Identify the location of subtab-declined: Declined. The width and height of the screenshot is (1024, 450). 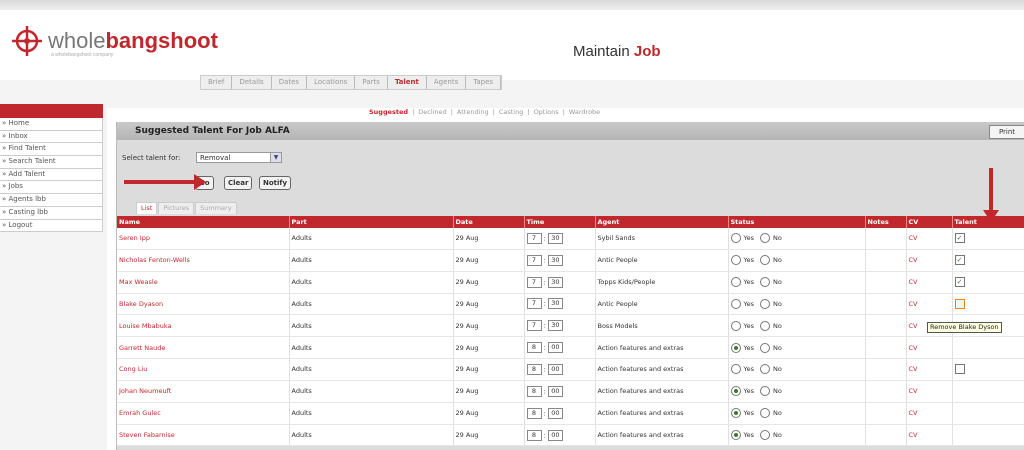
(432, 112).